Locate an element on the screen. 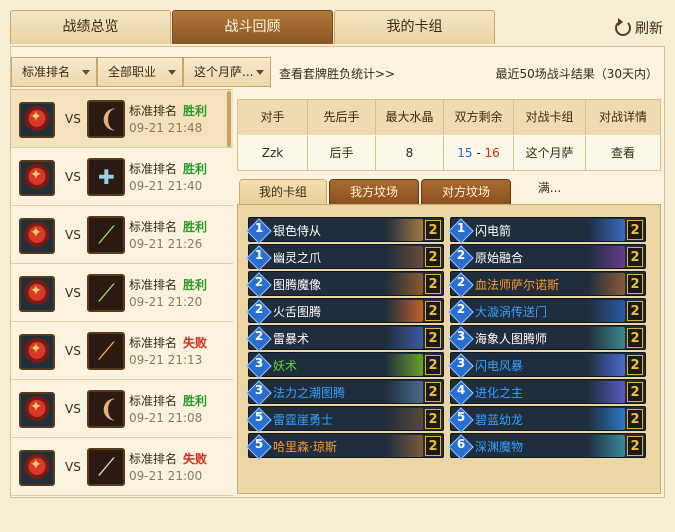 The image size is (675, 532). tab-opponent-graveyard: 对方坟场 is located at coordinates (466, 192).